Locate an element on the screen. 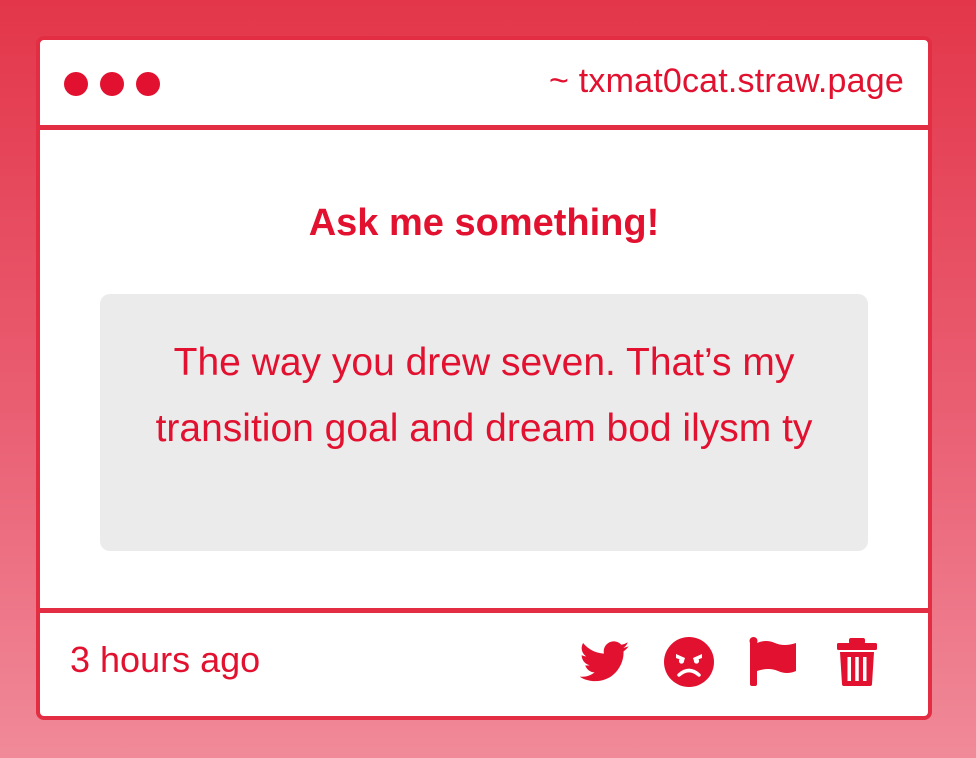 The width and height of the screenshot is (976, 758). share-twitter-button is located at coordinates (605, 662).